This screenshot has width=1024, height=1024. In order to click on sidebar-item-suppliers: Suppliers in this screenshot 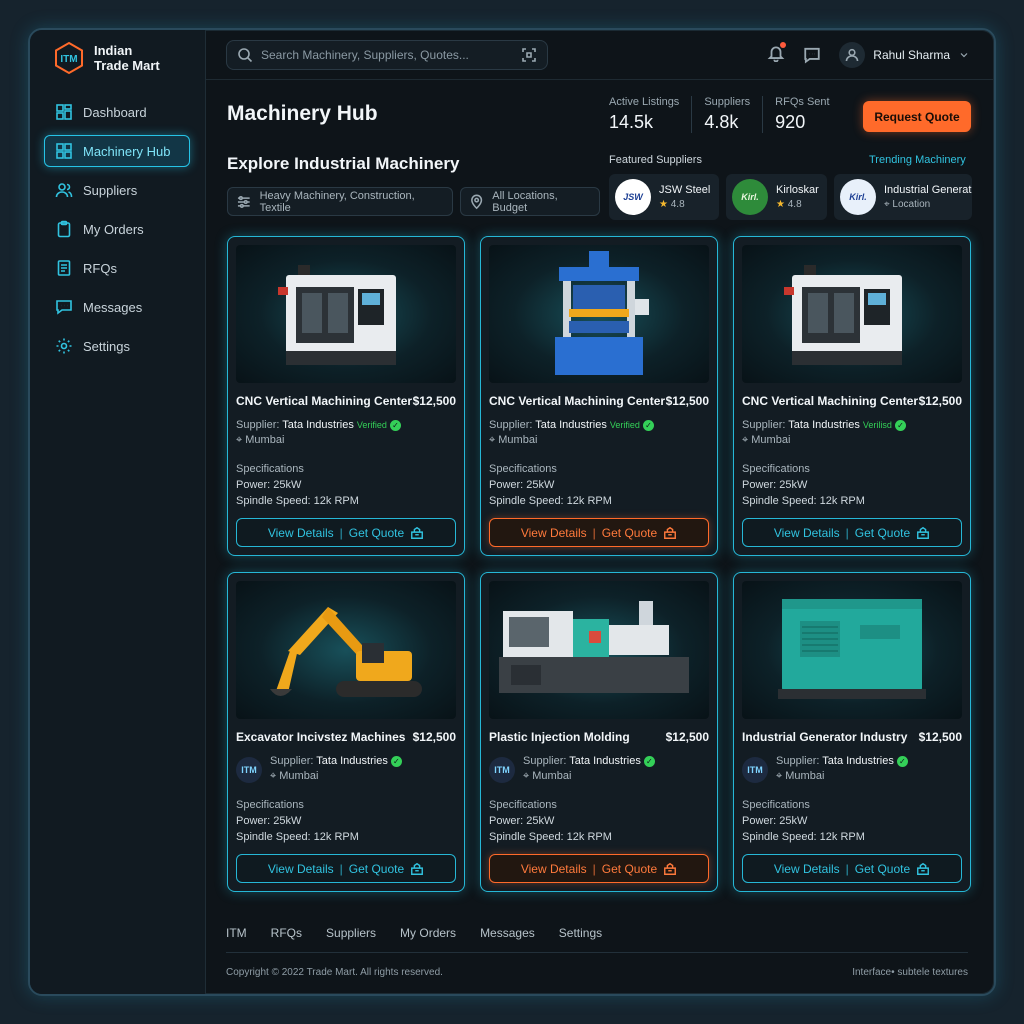, I will do `click(117, 190)`.